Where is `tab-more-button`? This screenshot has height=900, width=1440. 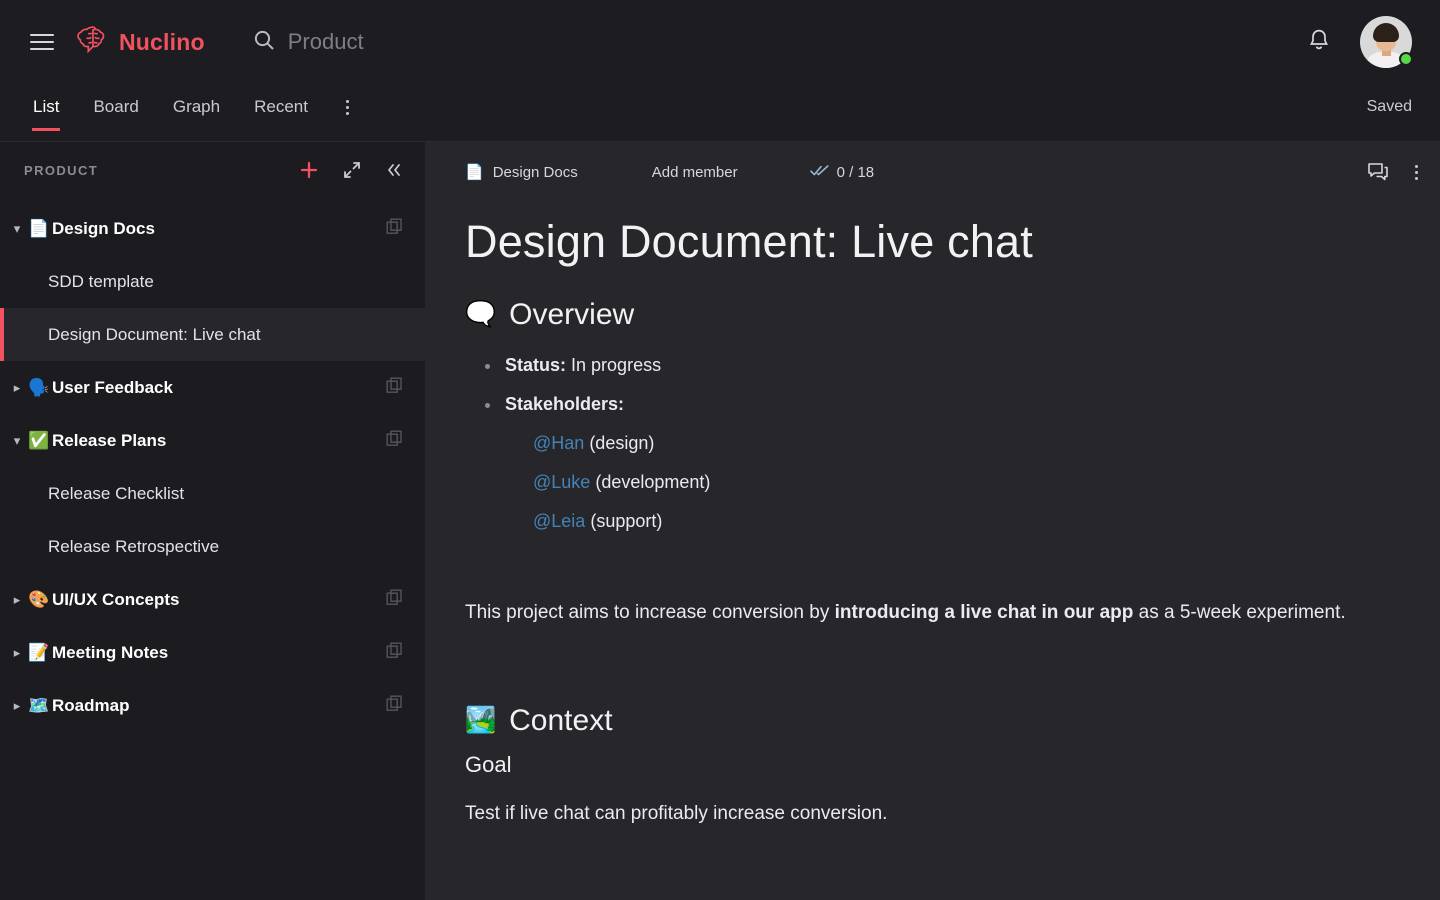 tab-more-button is located at coordinates (348, 107).